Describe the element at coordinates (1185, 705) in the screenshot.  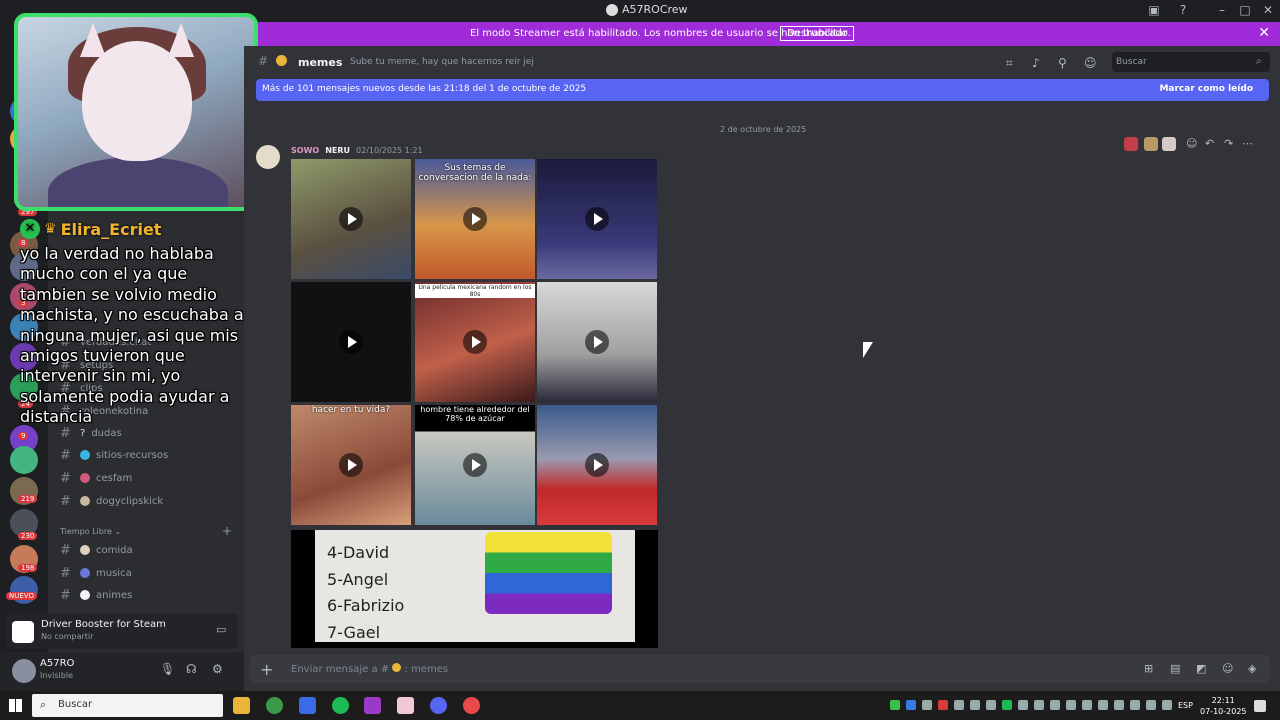
I see `language-indicator: ESP` at that location.